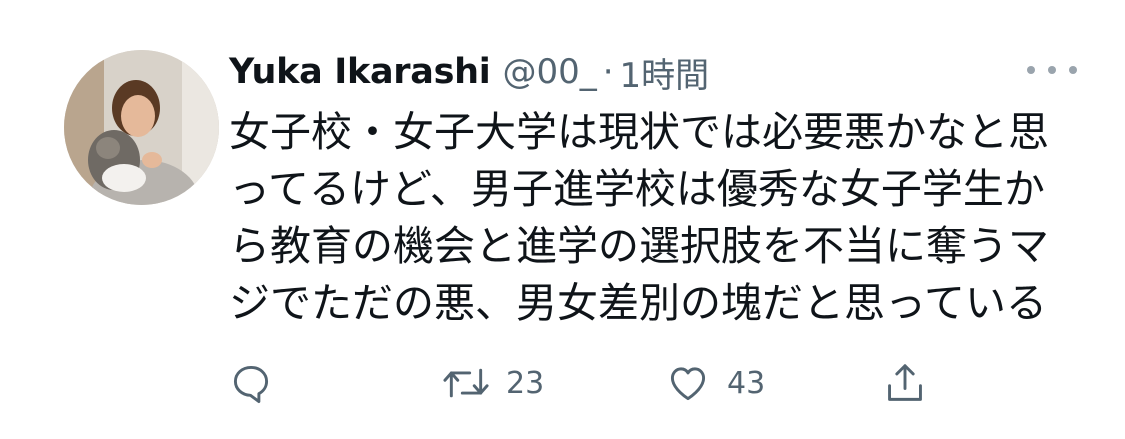  What do you see at coordinates (549, 72) in the screenshot?
I see `author-handle: @00_` at bounding box center [549, 72].